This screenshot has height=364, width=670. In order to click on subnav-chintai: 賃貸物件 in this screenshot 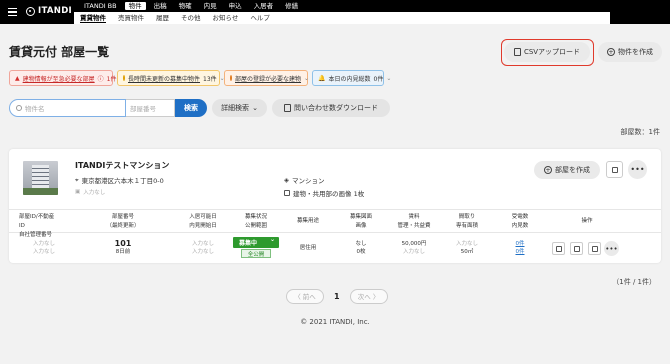, I will do `click(93, 18)`.